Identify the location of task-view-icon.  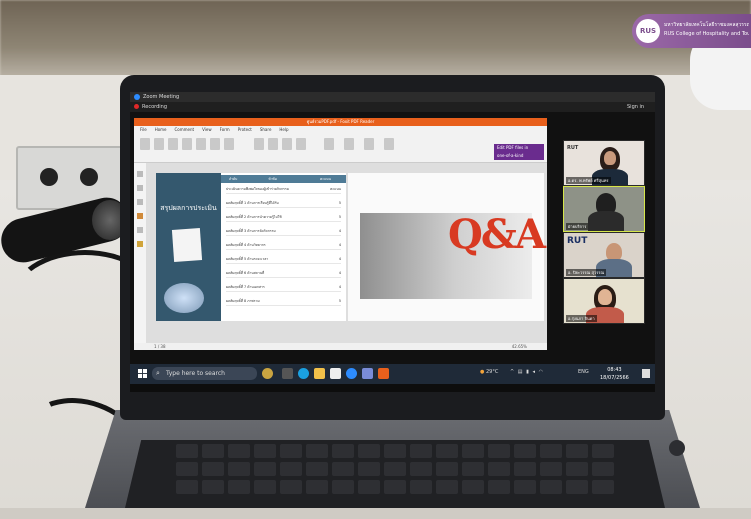
(287, 373).